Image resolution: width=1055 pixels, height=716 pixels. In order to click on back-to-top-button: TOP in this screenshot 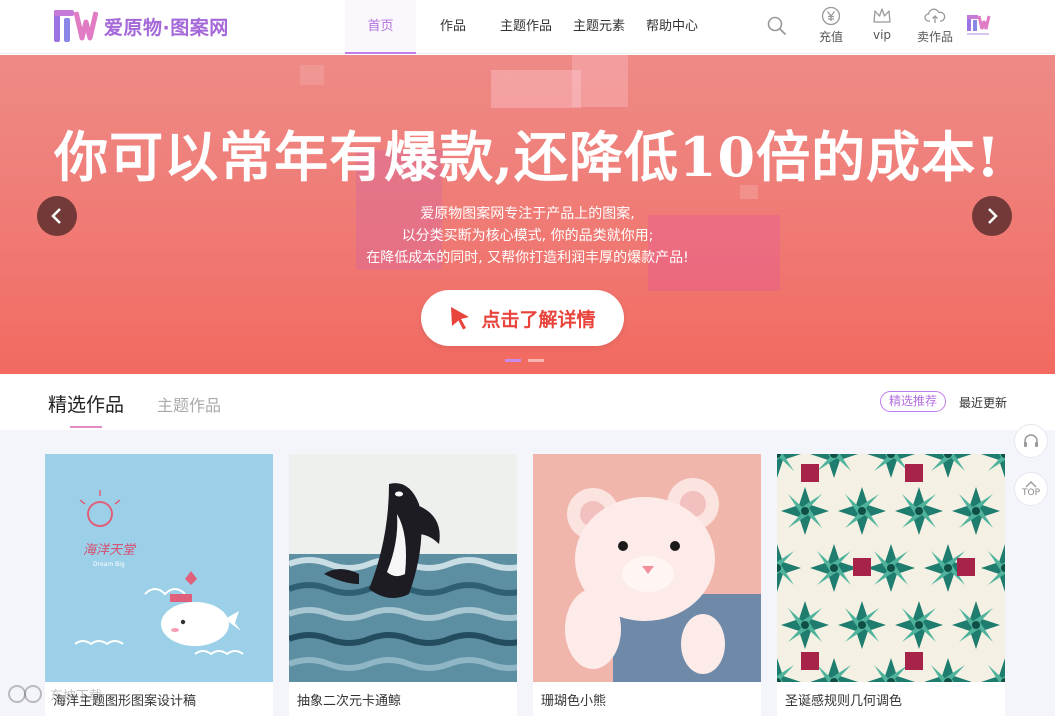, I will do `click(1031, 489)`.